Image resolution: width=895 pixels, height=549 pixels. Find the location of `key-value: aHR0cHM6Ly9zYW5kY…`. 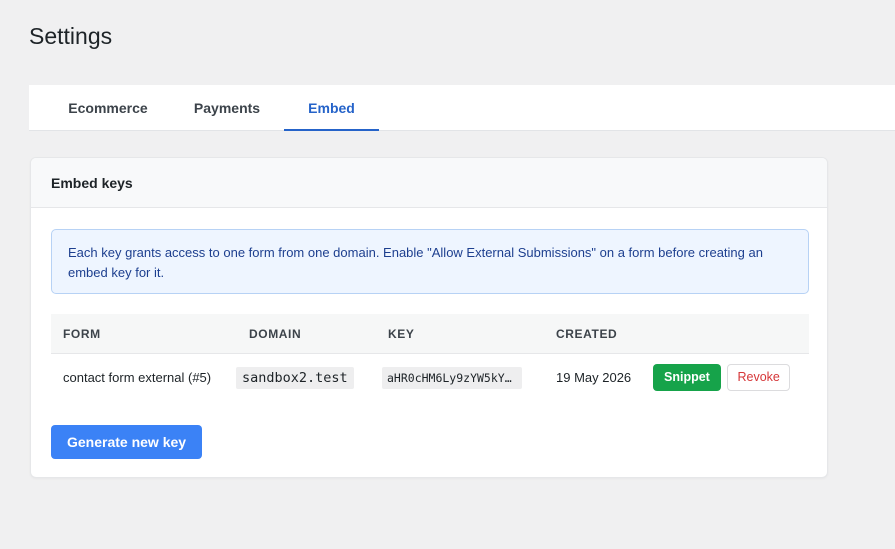

key-value: aHR0cHM6Ly9zYW5kY… is located at coordinates (452, 377).